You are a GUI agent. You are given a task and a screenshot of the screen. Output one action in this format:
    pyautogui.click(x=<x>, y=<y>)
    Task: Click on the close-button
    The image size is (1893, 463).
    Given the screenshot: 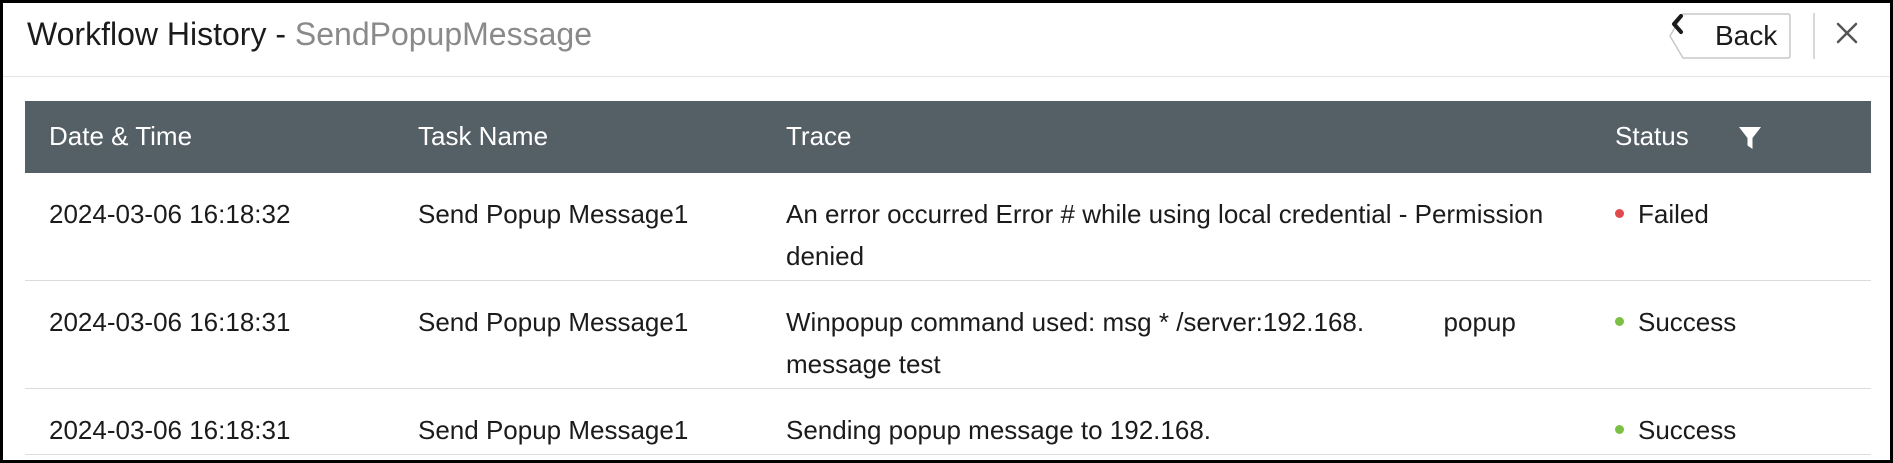 What is the action you would take?
    pyautogui.click(x=1847, y=33)
    